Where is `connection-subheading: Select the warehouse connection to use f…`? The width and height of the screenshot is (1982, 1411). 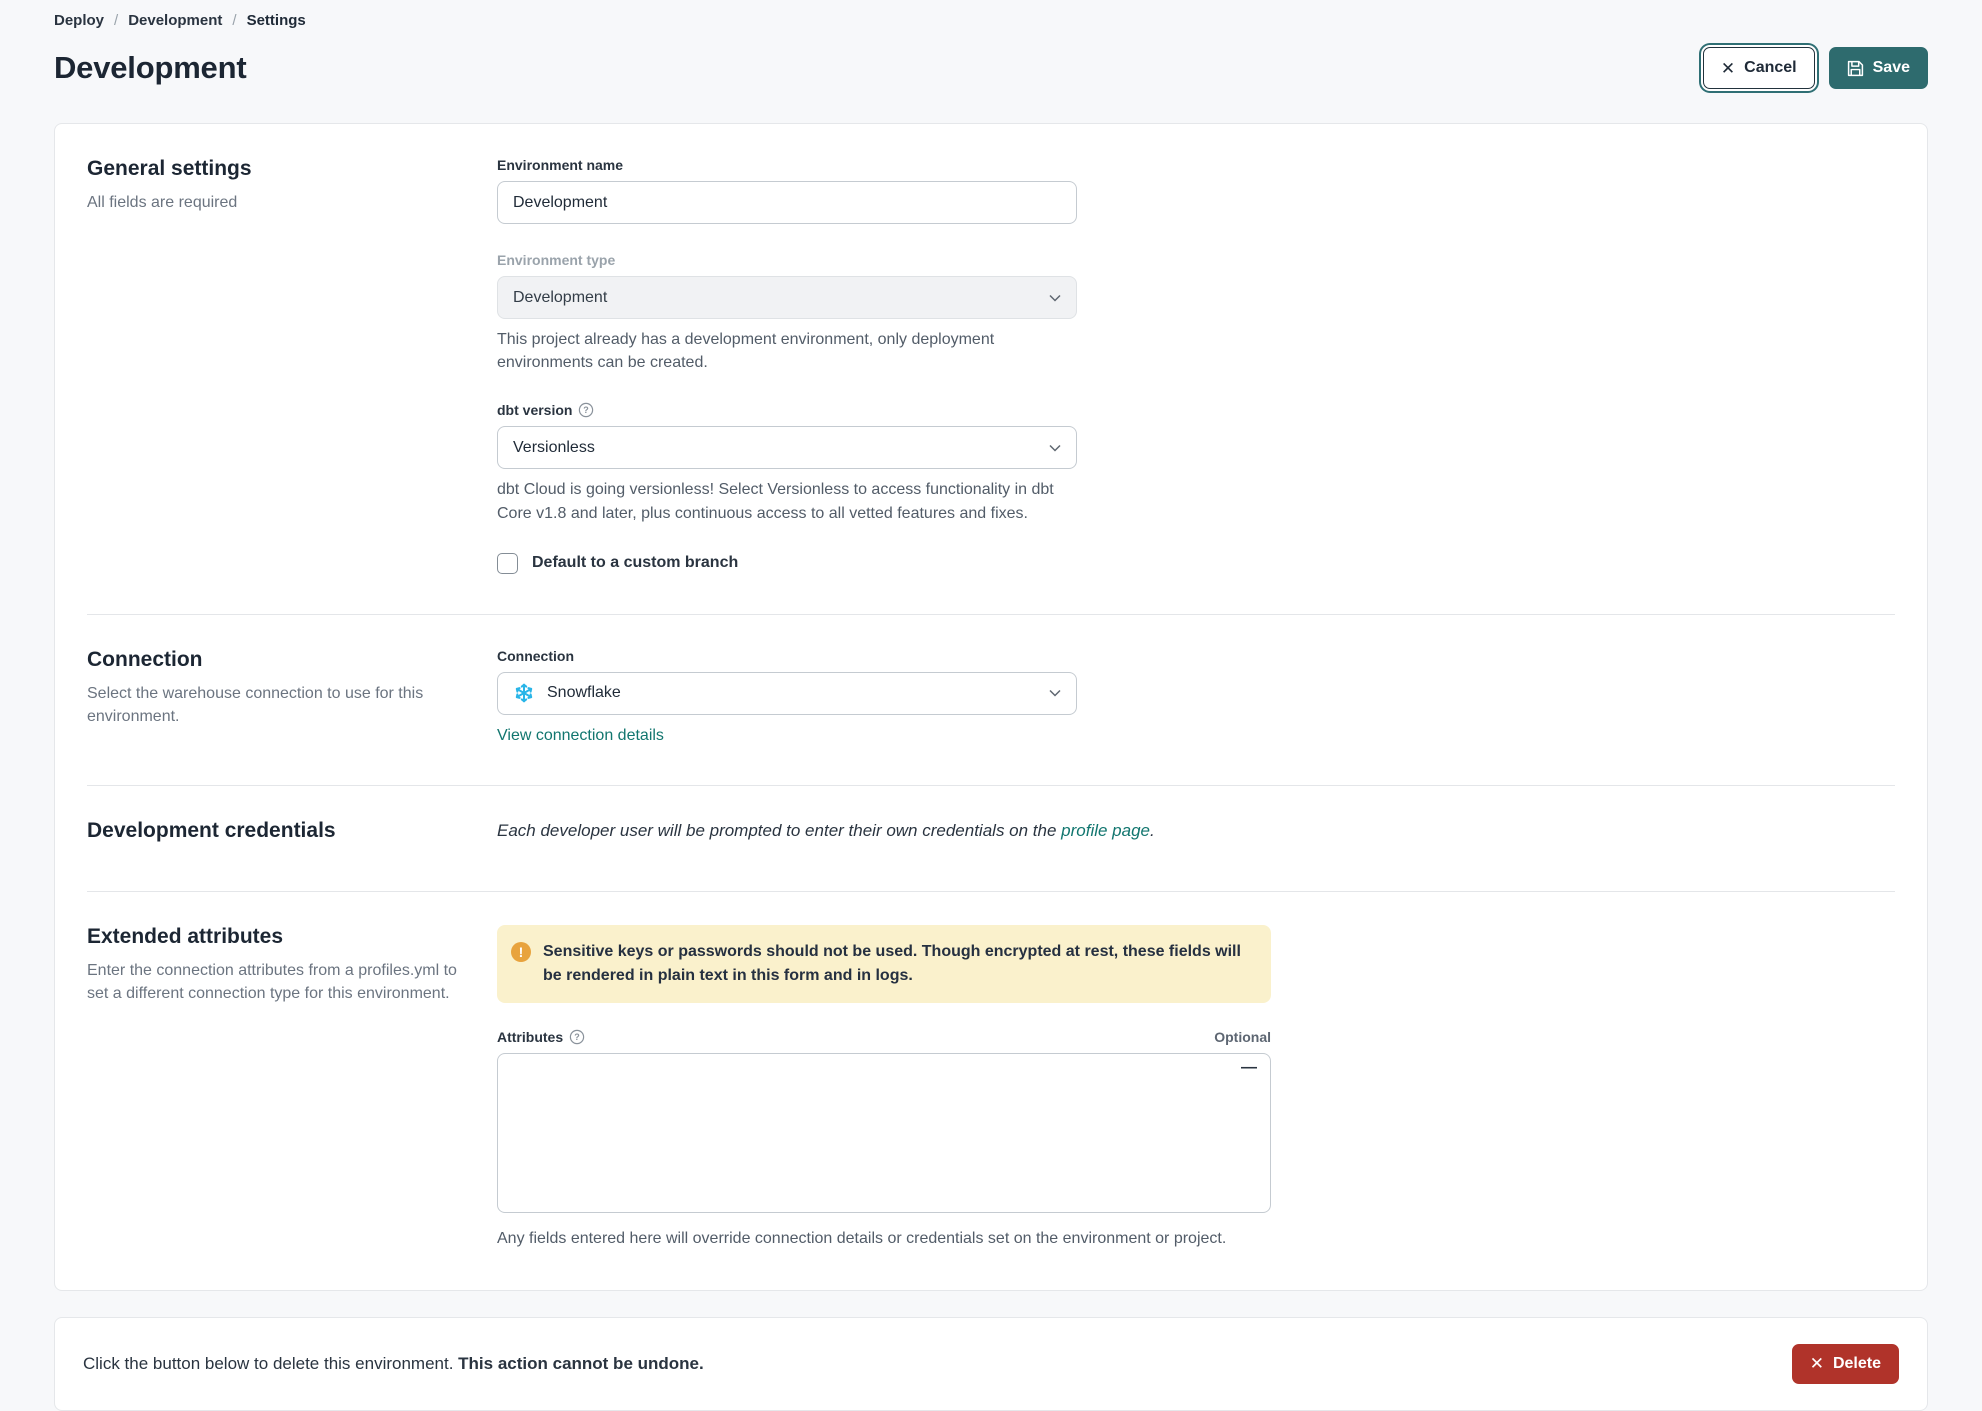
connection-subheading: Select the warehouse connection to use f… is located at coordinates (255, 704).